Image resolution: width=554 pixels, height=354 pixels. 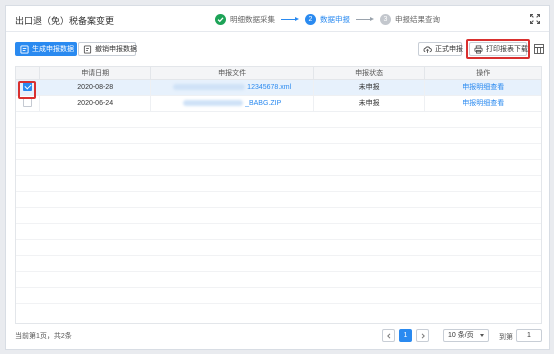 What do you see at coordinates (96, 88) in the screenshot?
I see `apply-date: 2020-08-28` at bounding box center [96, 88].